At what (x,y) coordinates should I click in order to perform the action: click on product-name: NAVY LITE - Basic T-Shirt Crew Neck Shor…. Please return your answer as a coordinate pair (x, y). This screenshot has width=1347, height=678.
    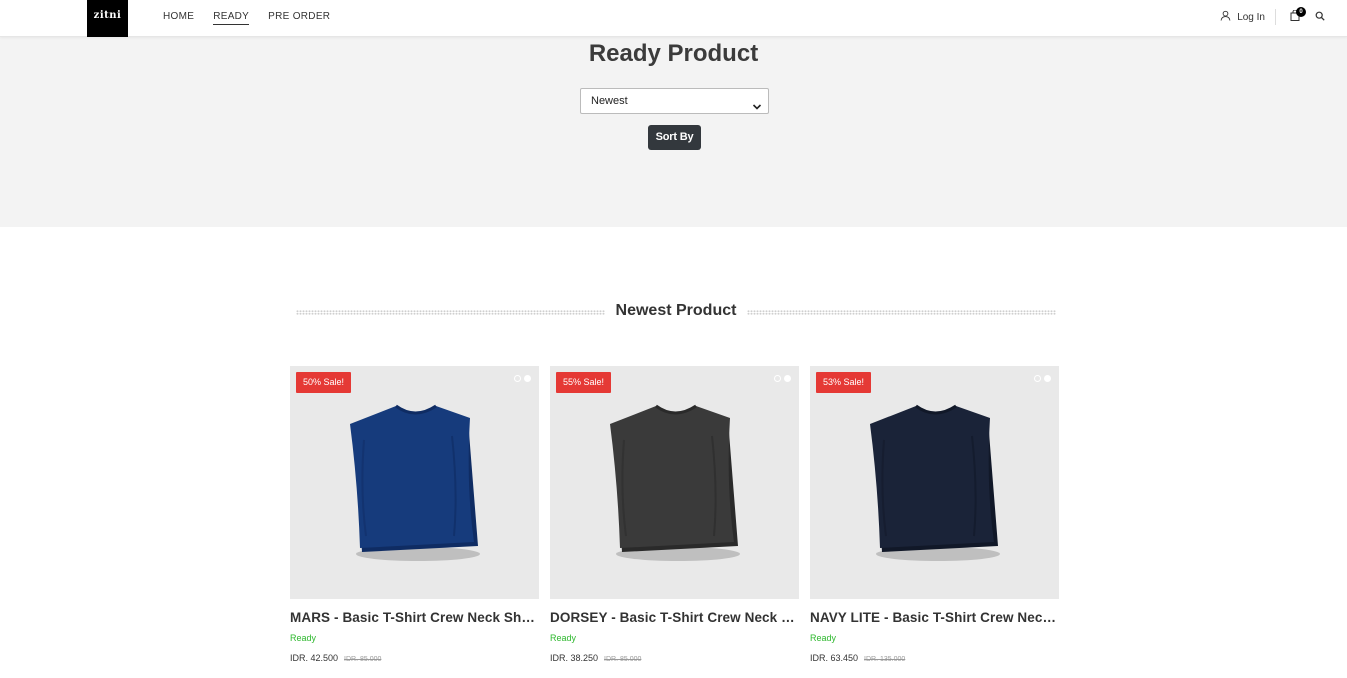
    Looking at the image, I should click on (934, 617).